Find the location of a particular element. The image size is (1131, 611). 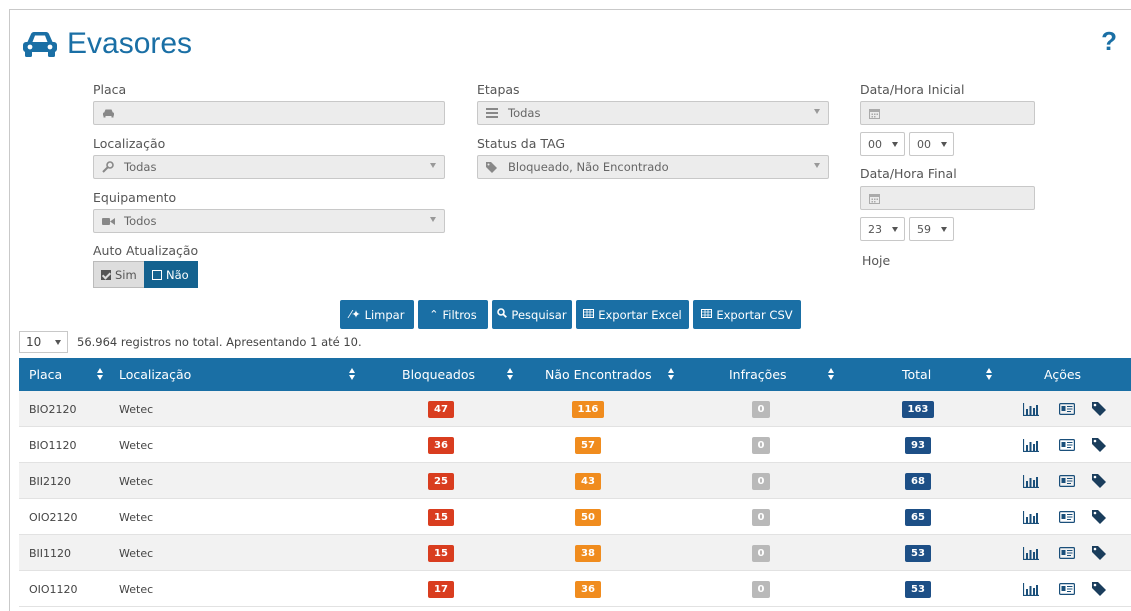

cell-placa: OIO2120 is located at coordinates (53, 517).